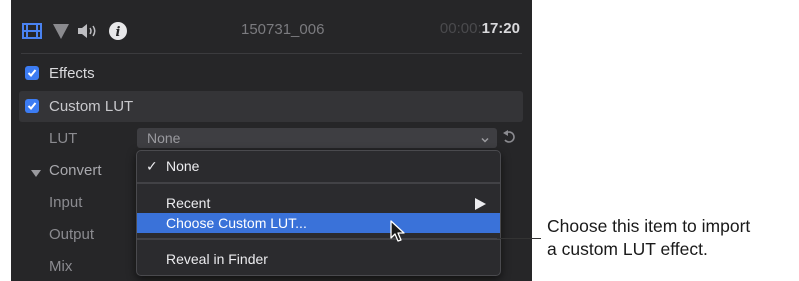 The width and height of the screenshot is (799, 281). I want to click on menu-item-none: ✓ None, so click(318, 166).